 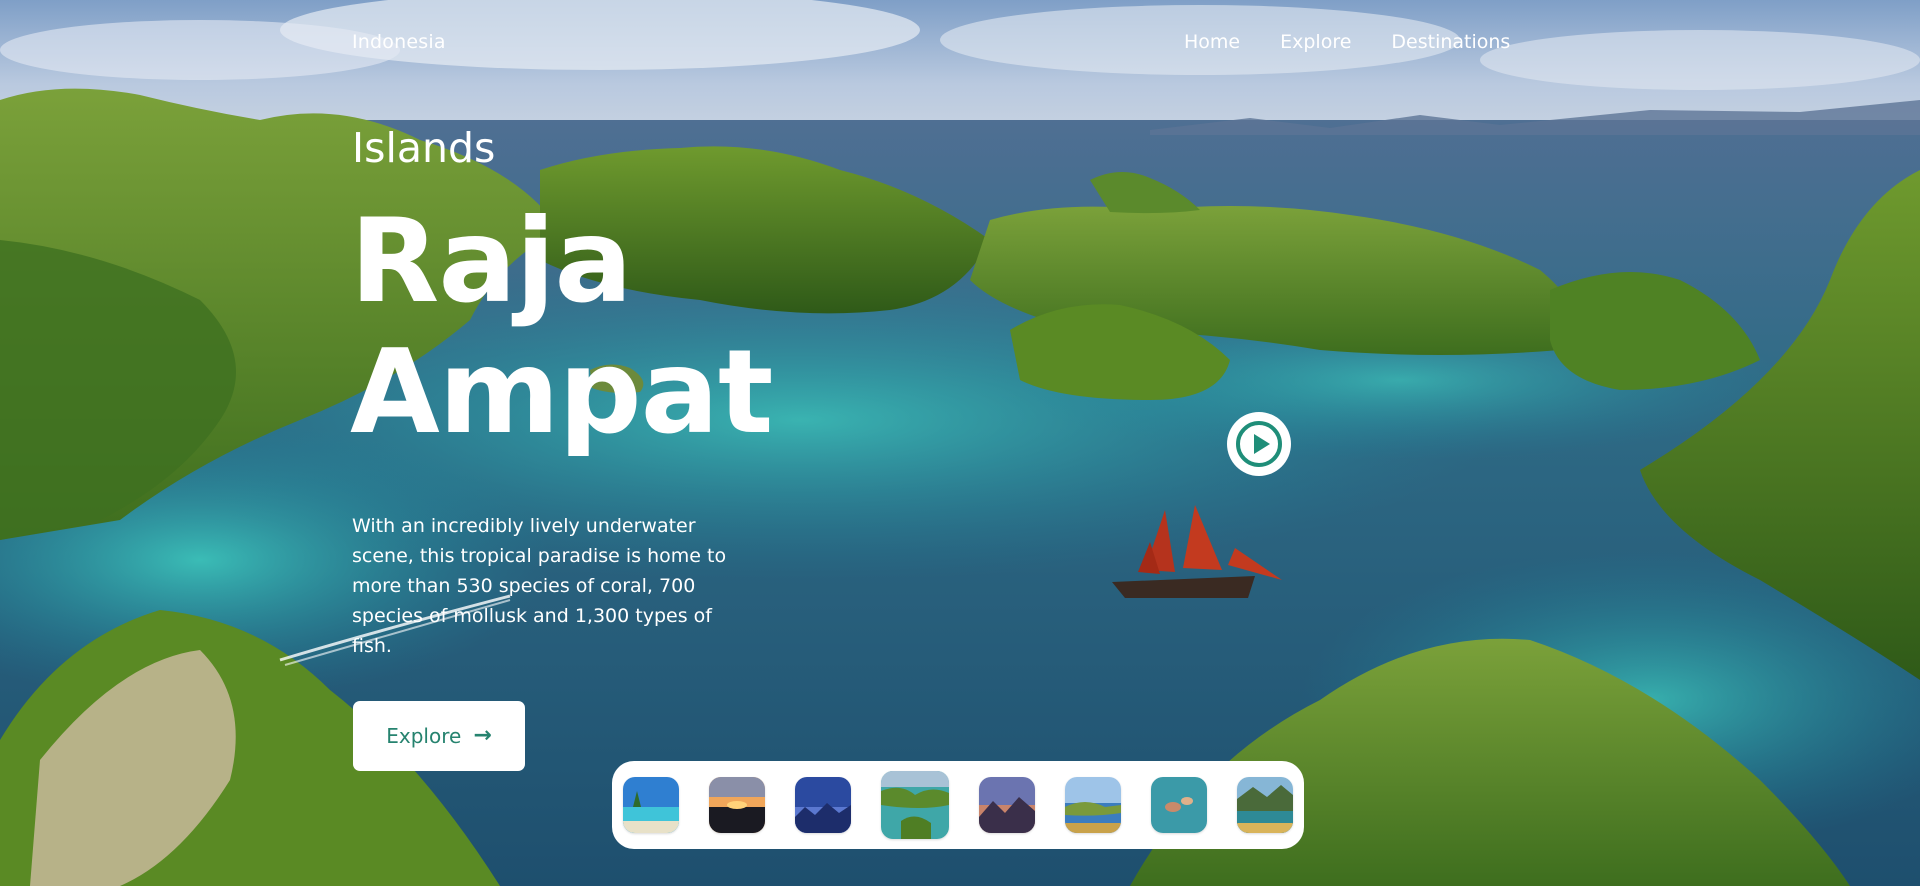 What do you see at coordinates (1450, 42) in the screenshot?
I see `nav-destinations-link: Destinations` at bounding box center [1450, 42].